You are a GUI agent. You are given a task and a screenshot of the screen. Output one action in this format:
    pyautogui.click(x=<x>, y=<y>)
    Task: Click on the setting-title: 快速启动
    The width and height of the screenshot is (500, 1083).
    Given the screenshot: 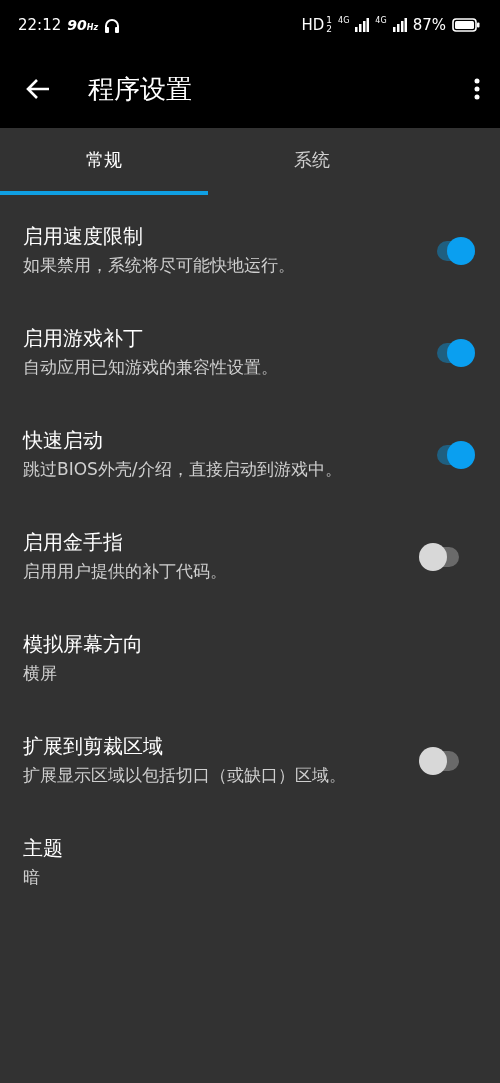 What is the action you would take?
    pyautogui.click(x=63, y=440)
    